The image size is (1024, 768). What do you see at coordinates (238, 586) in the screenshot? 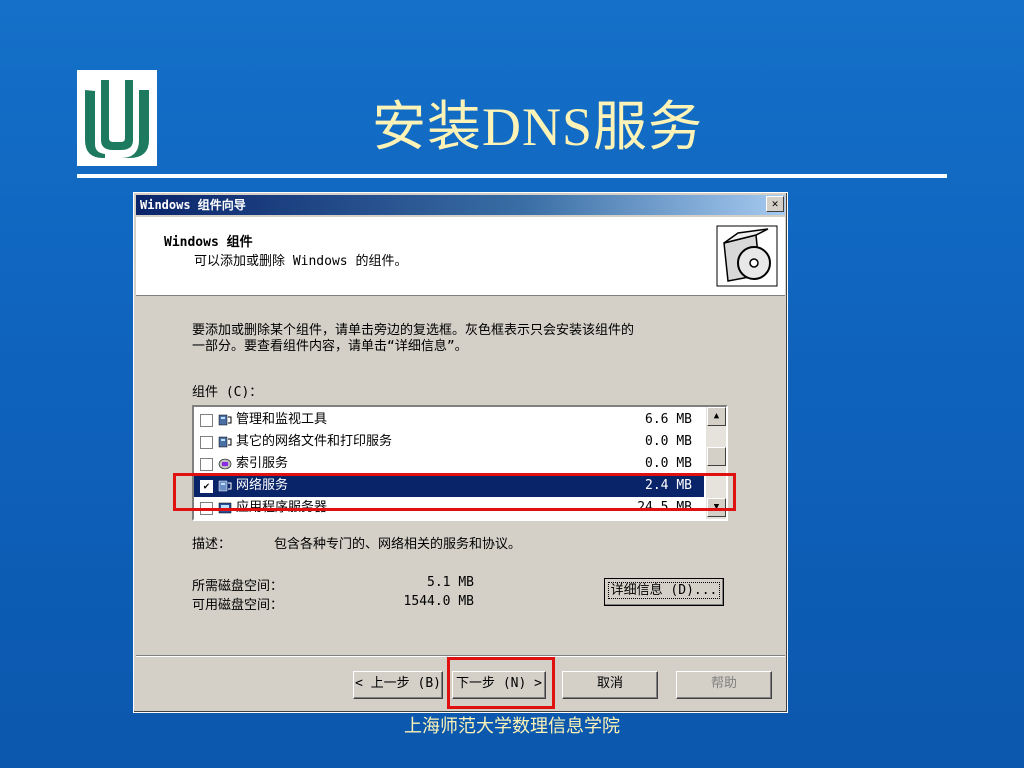
I see `disk-required-label: 所需磁盘空间：` at bounding box center [238, 586].